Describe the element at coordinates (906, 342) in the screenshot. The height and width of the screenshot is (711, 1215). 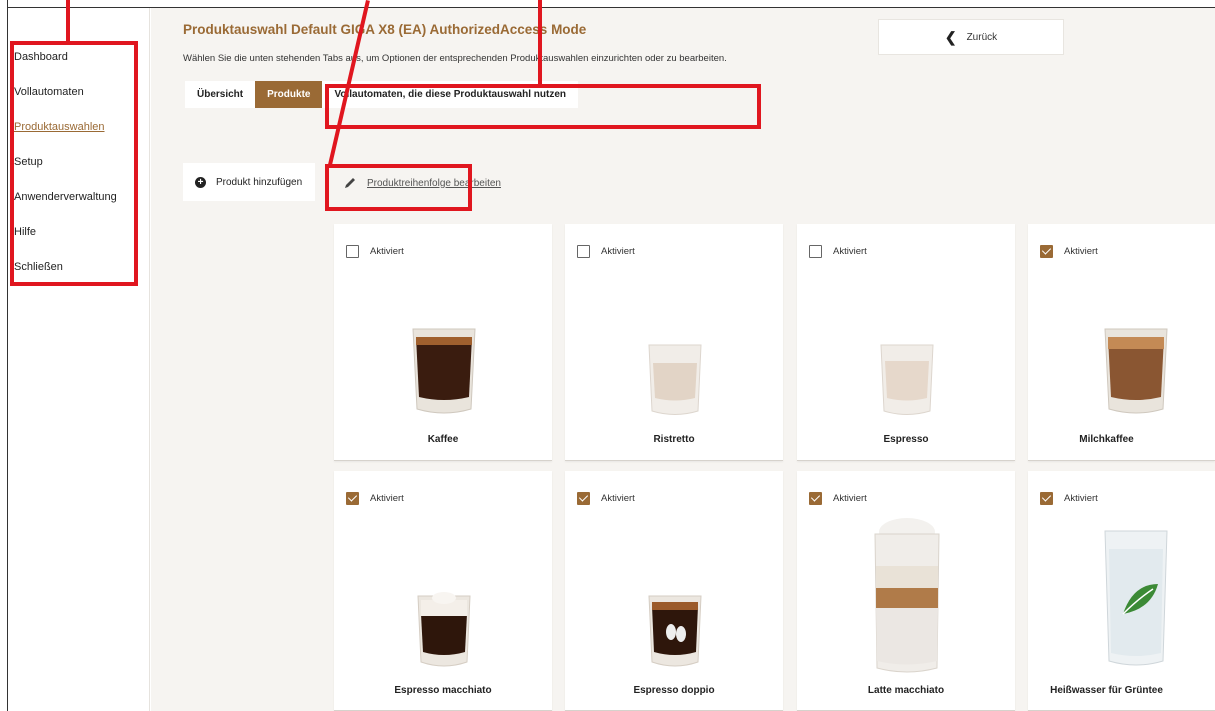
I see `product-card: Aktiviert Espresso` at that location.